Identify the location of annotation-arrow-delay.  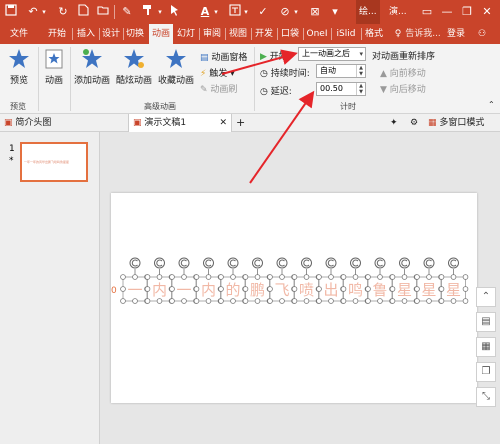
(282, 137).